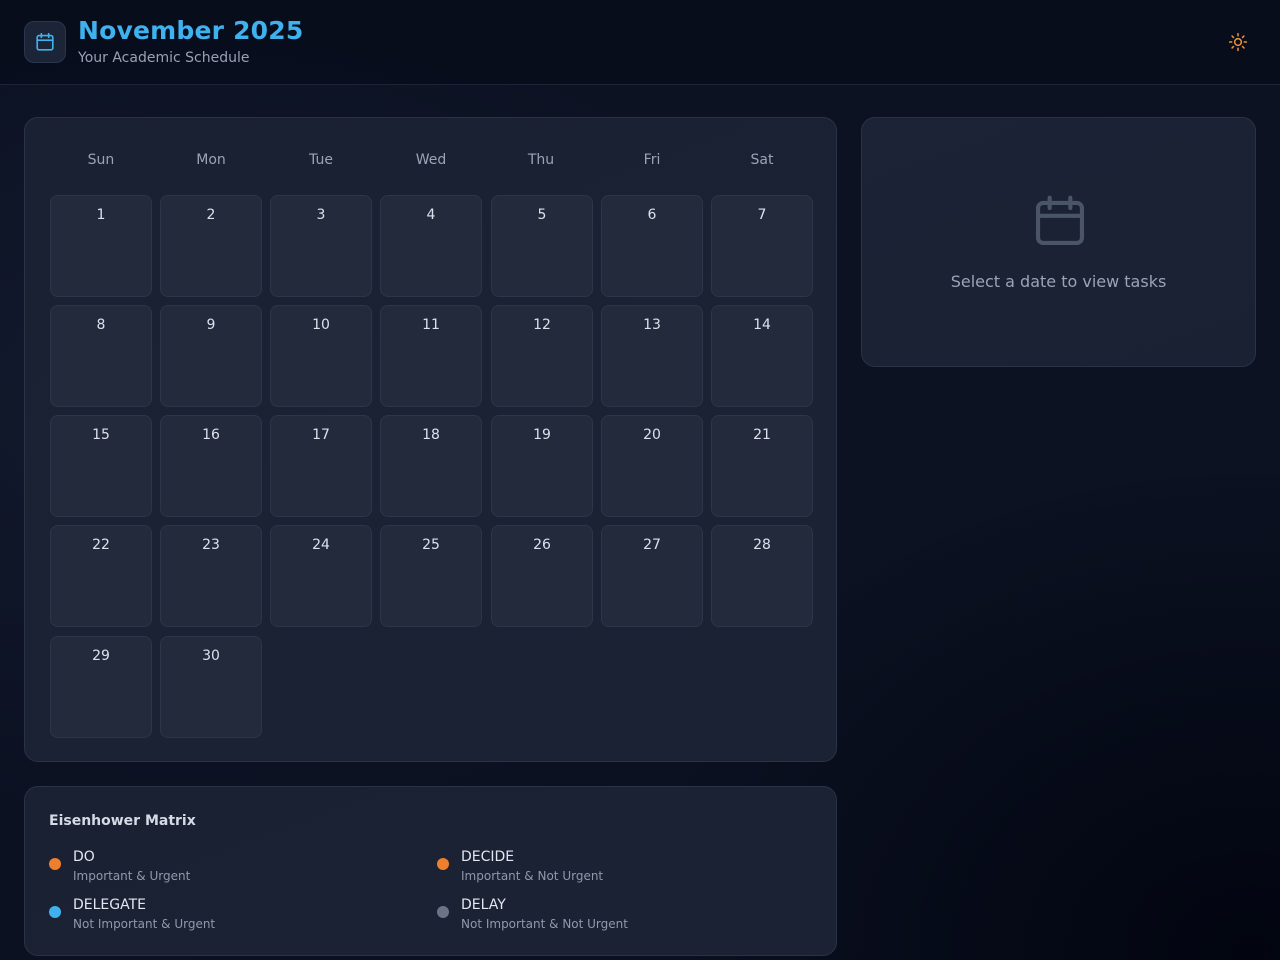 Image resolution: width=1280 pixels, height=960 pixels. Describe the element at coordinates (542, 466) in the screenshot. I see `calendar-day: 19` at that location.